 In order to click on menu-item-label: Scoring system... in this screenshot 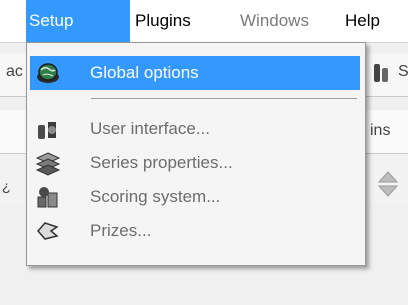, I will do `click(155, 196)`.